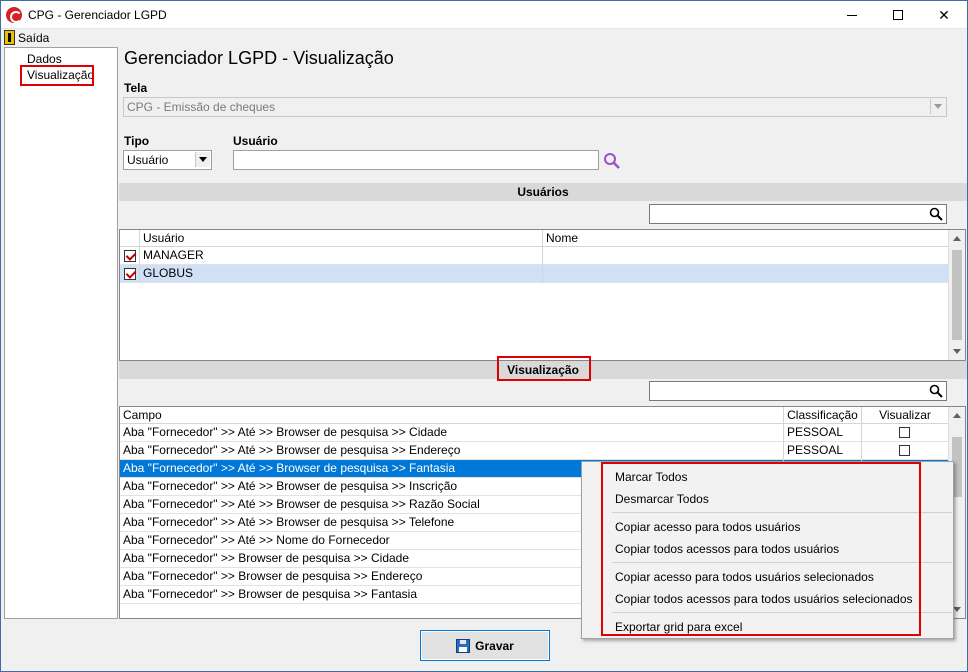 The height and width of the screenshot is (672, 968). I want to click on tipo-combo: Usuário, so click(167, 160).